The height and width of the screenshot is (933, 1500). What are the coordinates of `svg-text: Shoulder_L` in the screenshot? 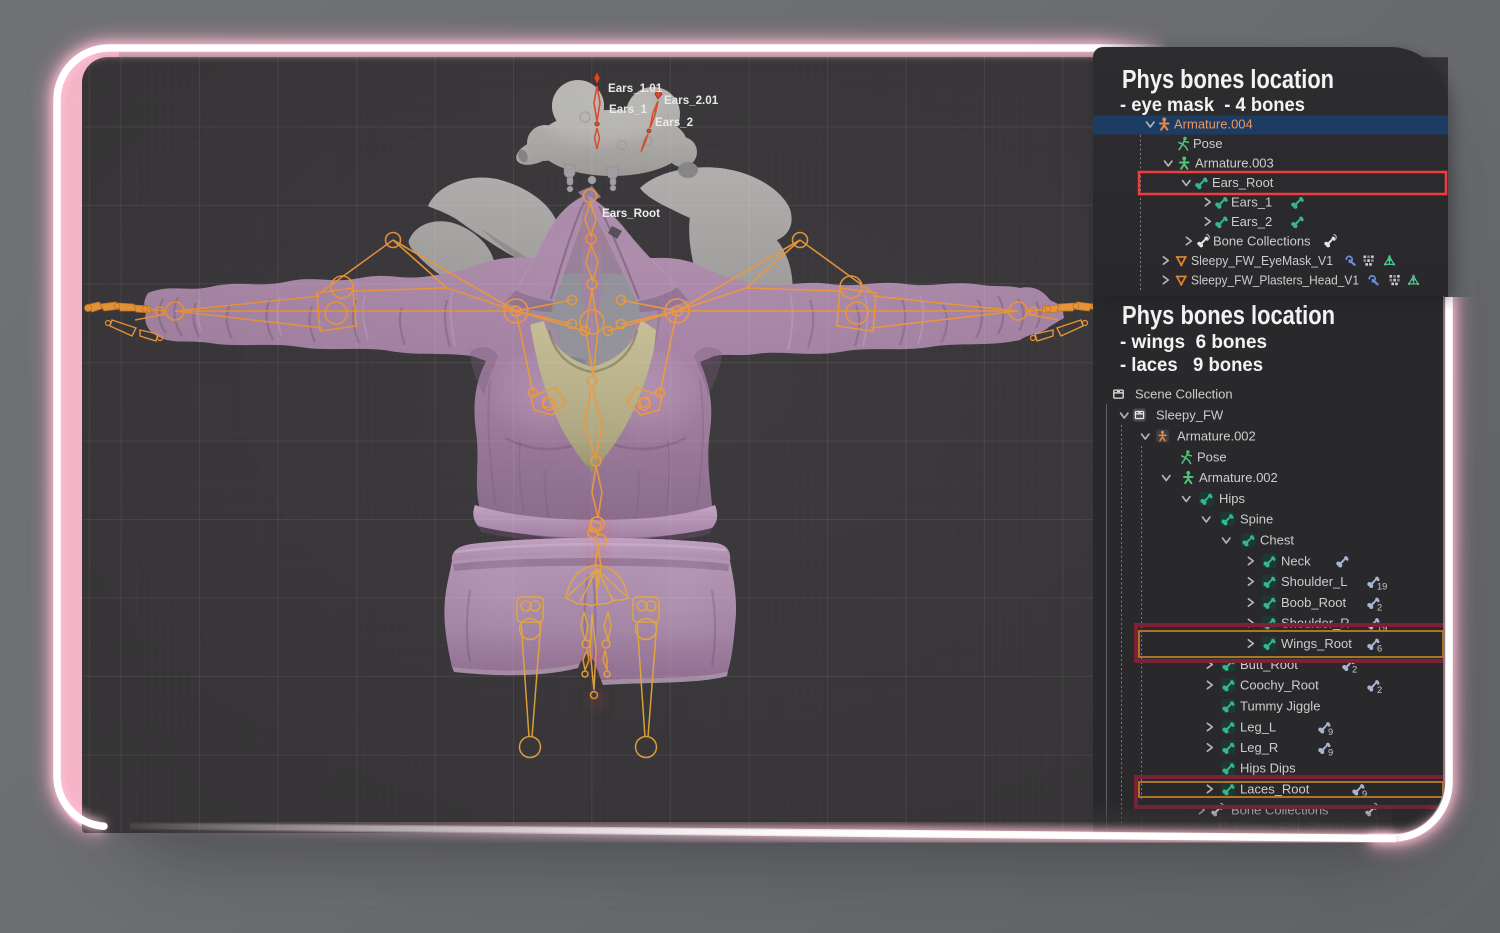 It's located at (1314, 581).